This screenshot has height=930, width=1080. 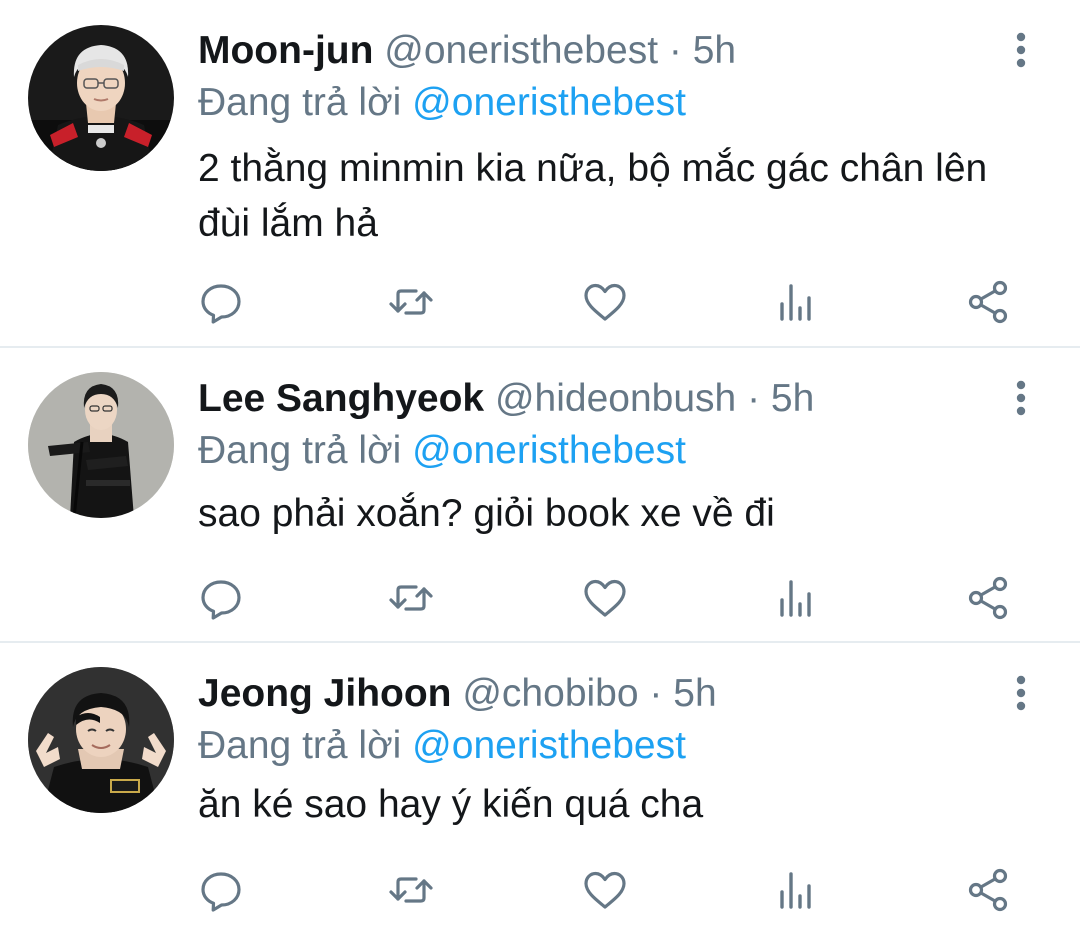 What do you see at coordinates (486, 513) in the screenshot?
I see `tweet-text: sao phải xoắn? giỏi book xe về đi` at bounding box center [486, 513].